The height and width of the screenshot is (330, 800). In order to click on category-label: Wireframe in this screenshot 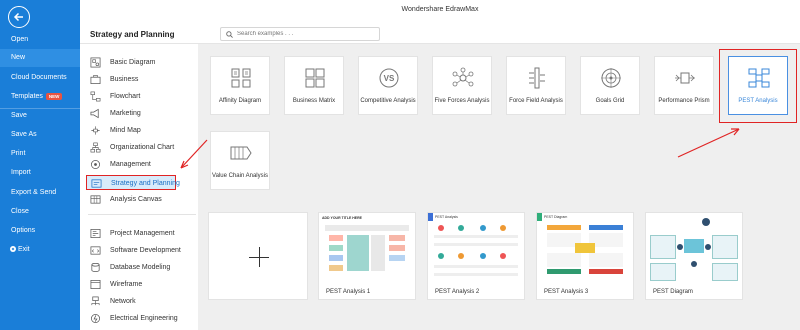, I will do `click(126, 284)`.